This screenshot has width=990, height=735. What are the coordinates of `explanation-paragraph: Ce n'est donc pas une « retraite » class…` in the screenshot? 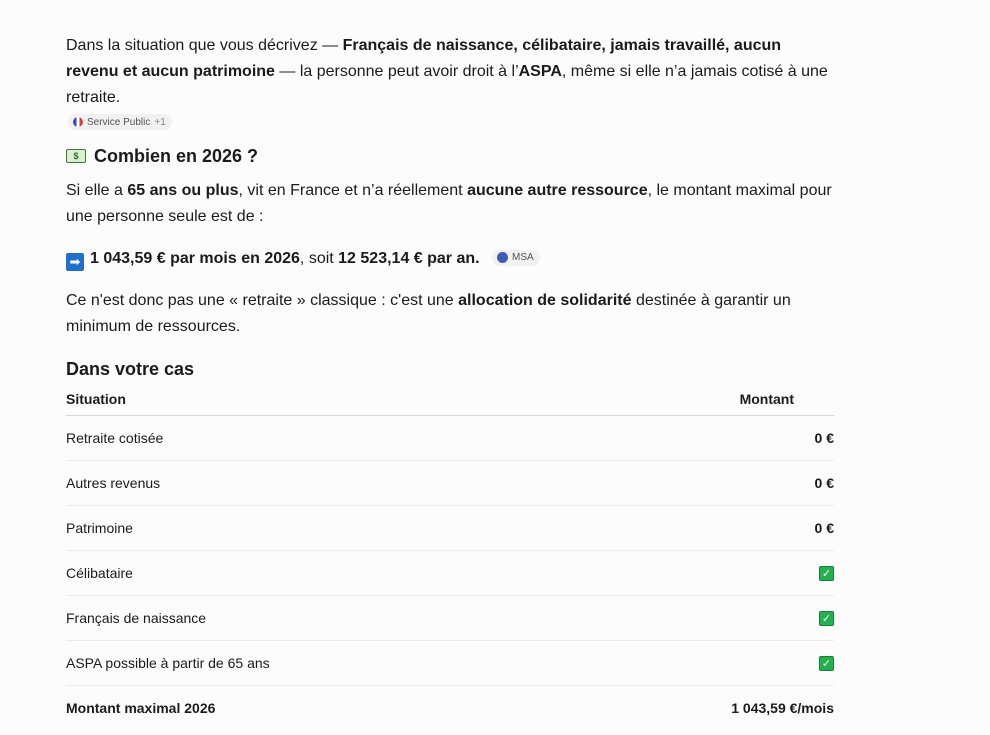 It's located at (450, 314).